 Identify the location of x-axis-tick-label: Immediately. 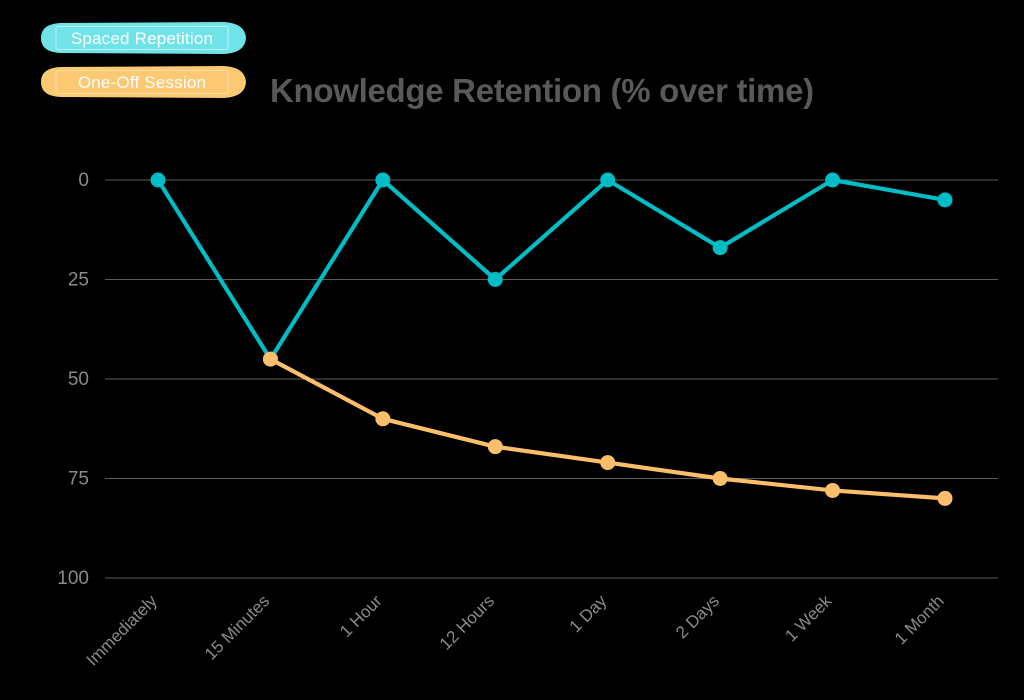
(122, 630).